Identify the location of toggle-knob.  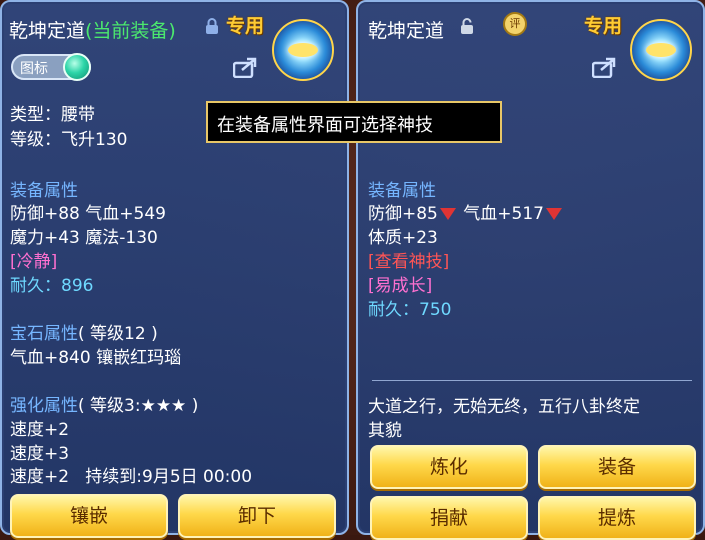
(77, 67).